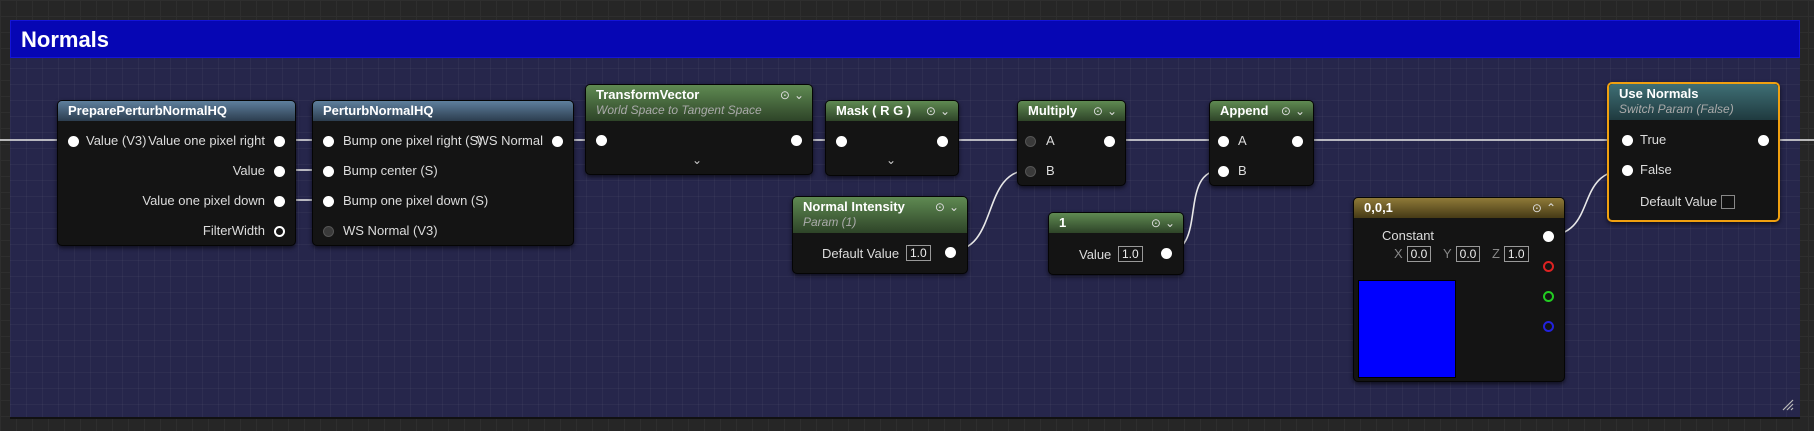 This screenshot has width=1814, height=431. Describe the element at coordinates (1548, 296) in the screenshot. I see `output-pin-g` at that location.